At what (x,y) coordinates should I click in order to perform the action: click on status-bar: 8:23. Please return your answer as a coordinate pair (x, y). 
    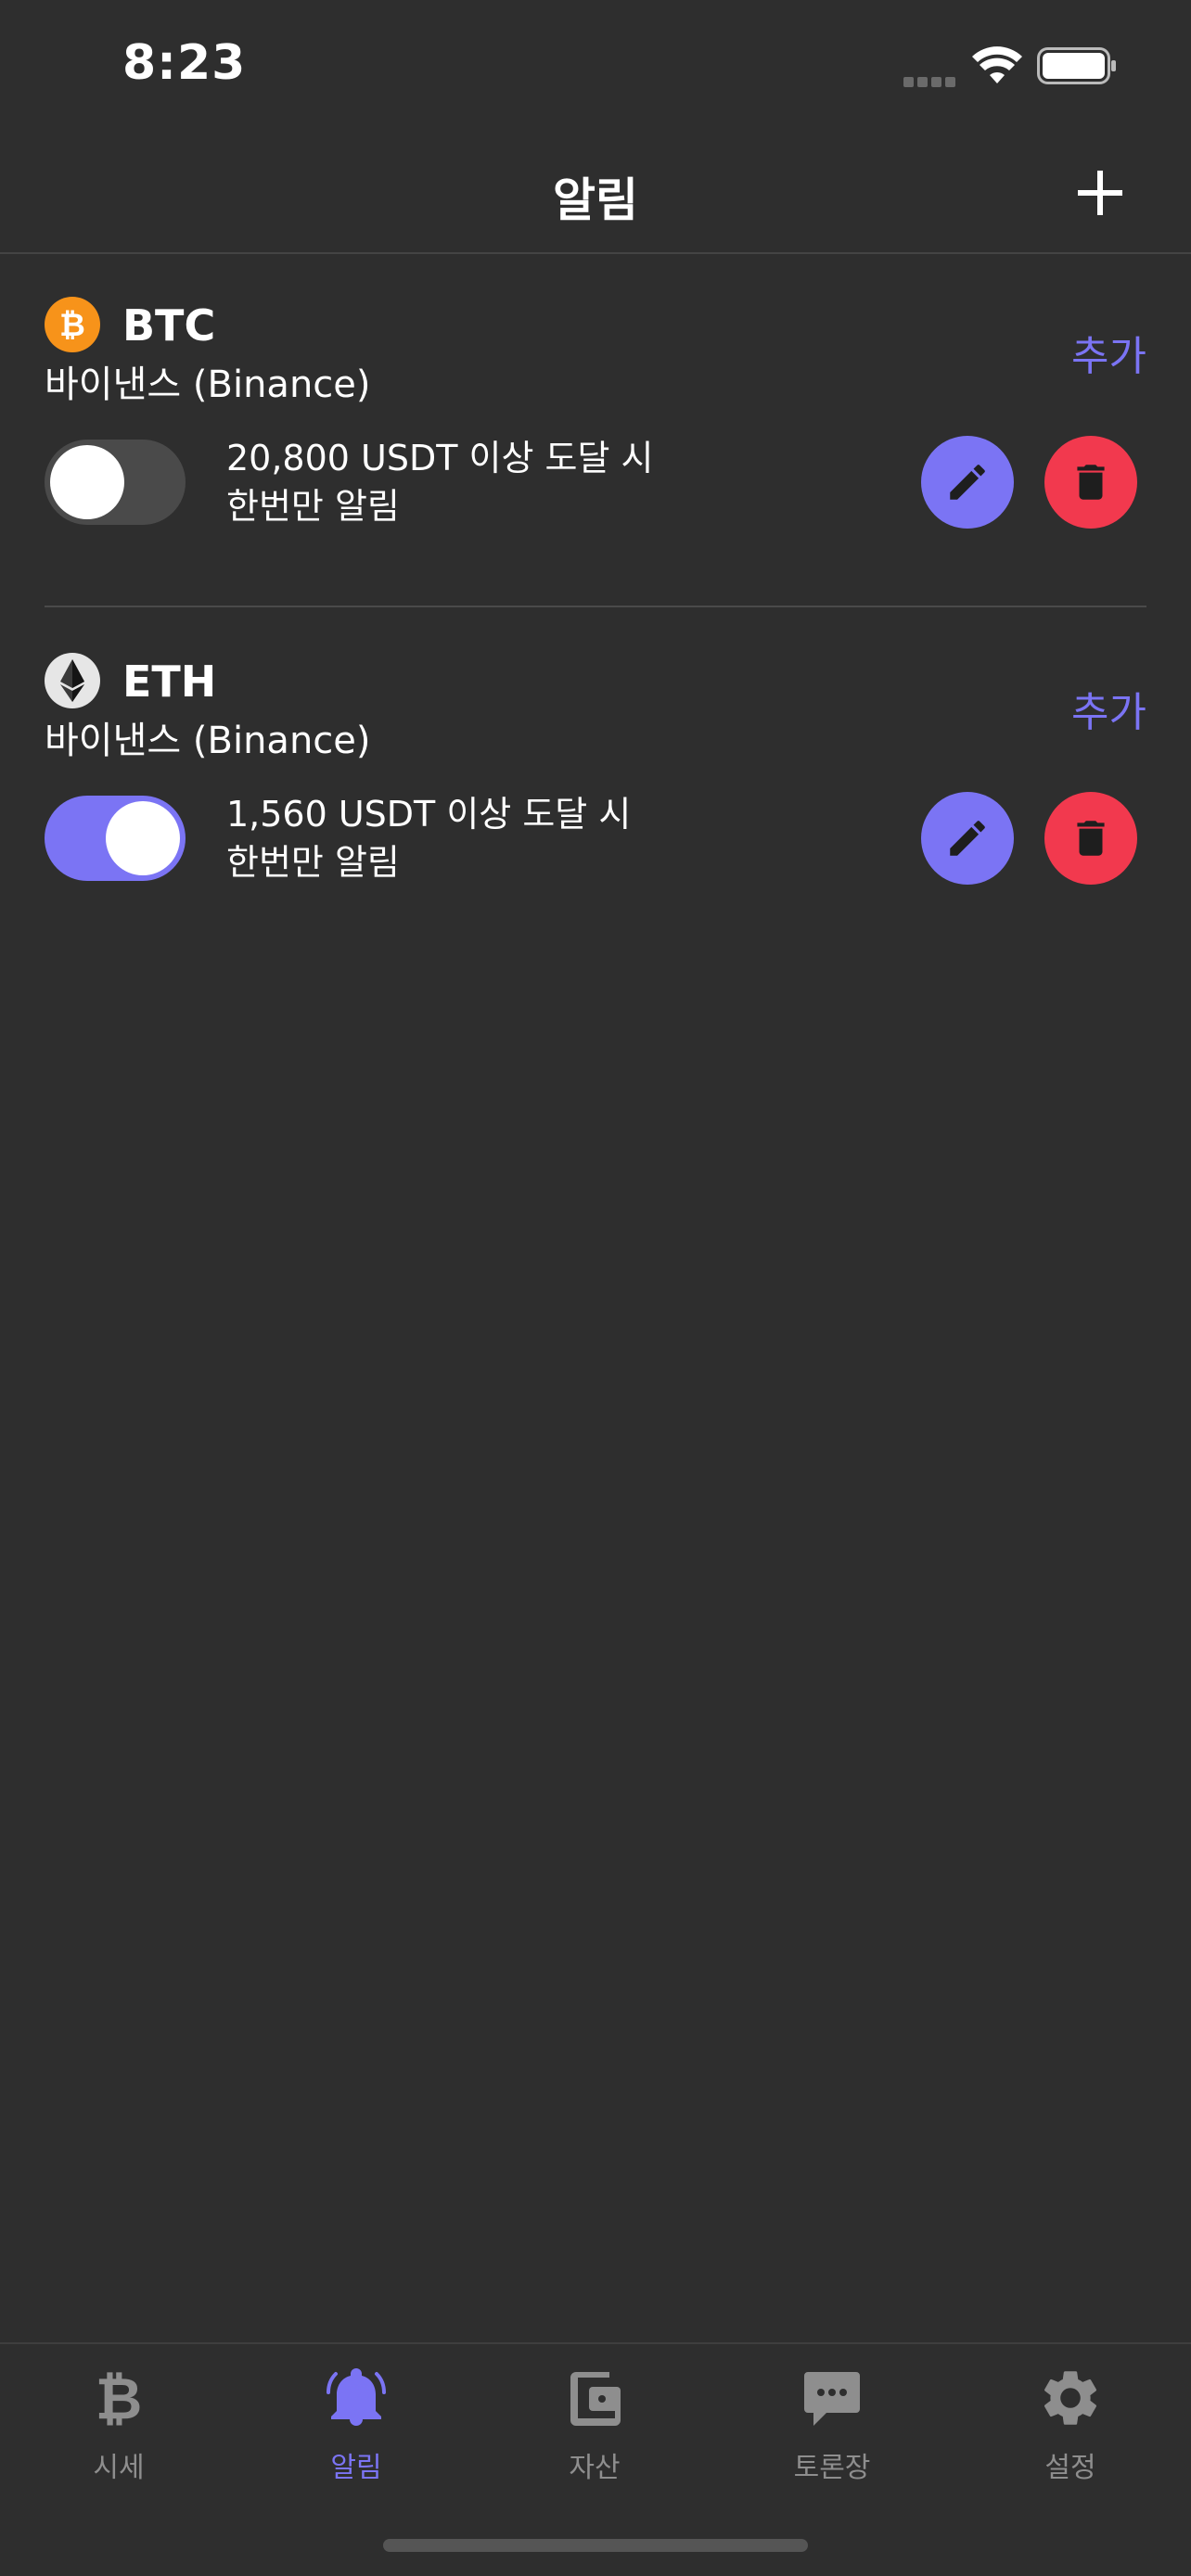
    Looking at the image, I should click on (595, 65).